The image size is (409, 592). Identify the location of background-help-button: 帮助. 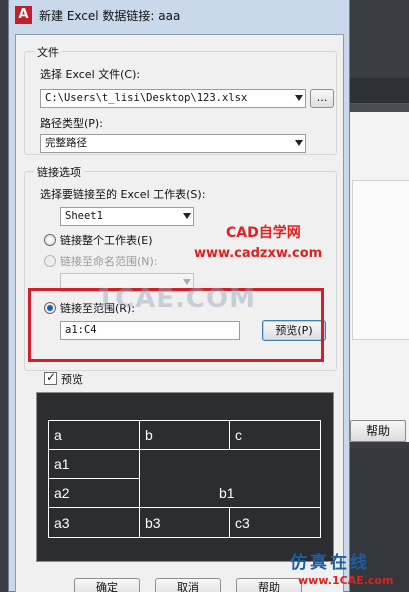
(378, 431).